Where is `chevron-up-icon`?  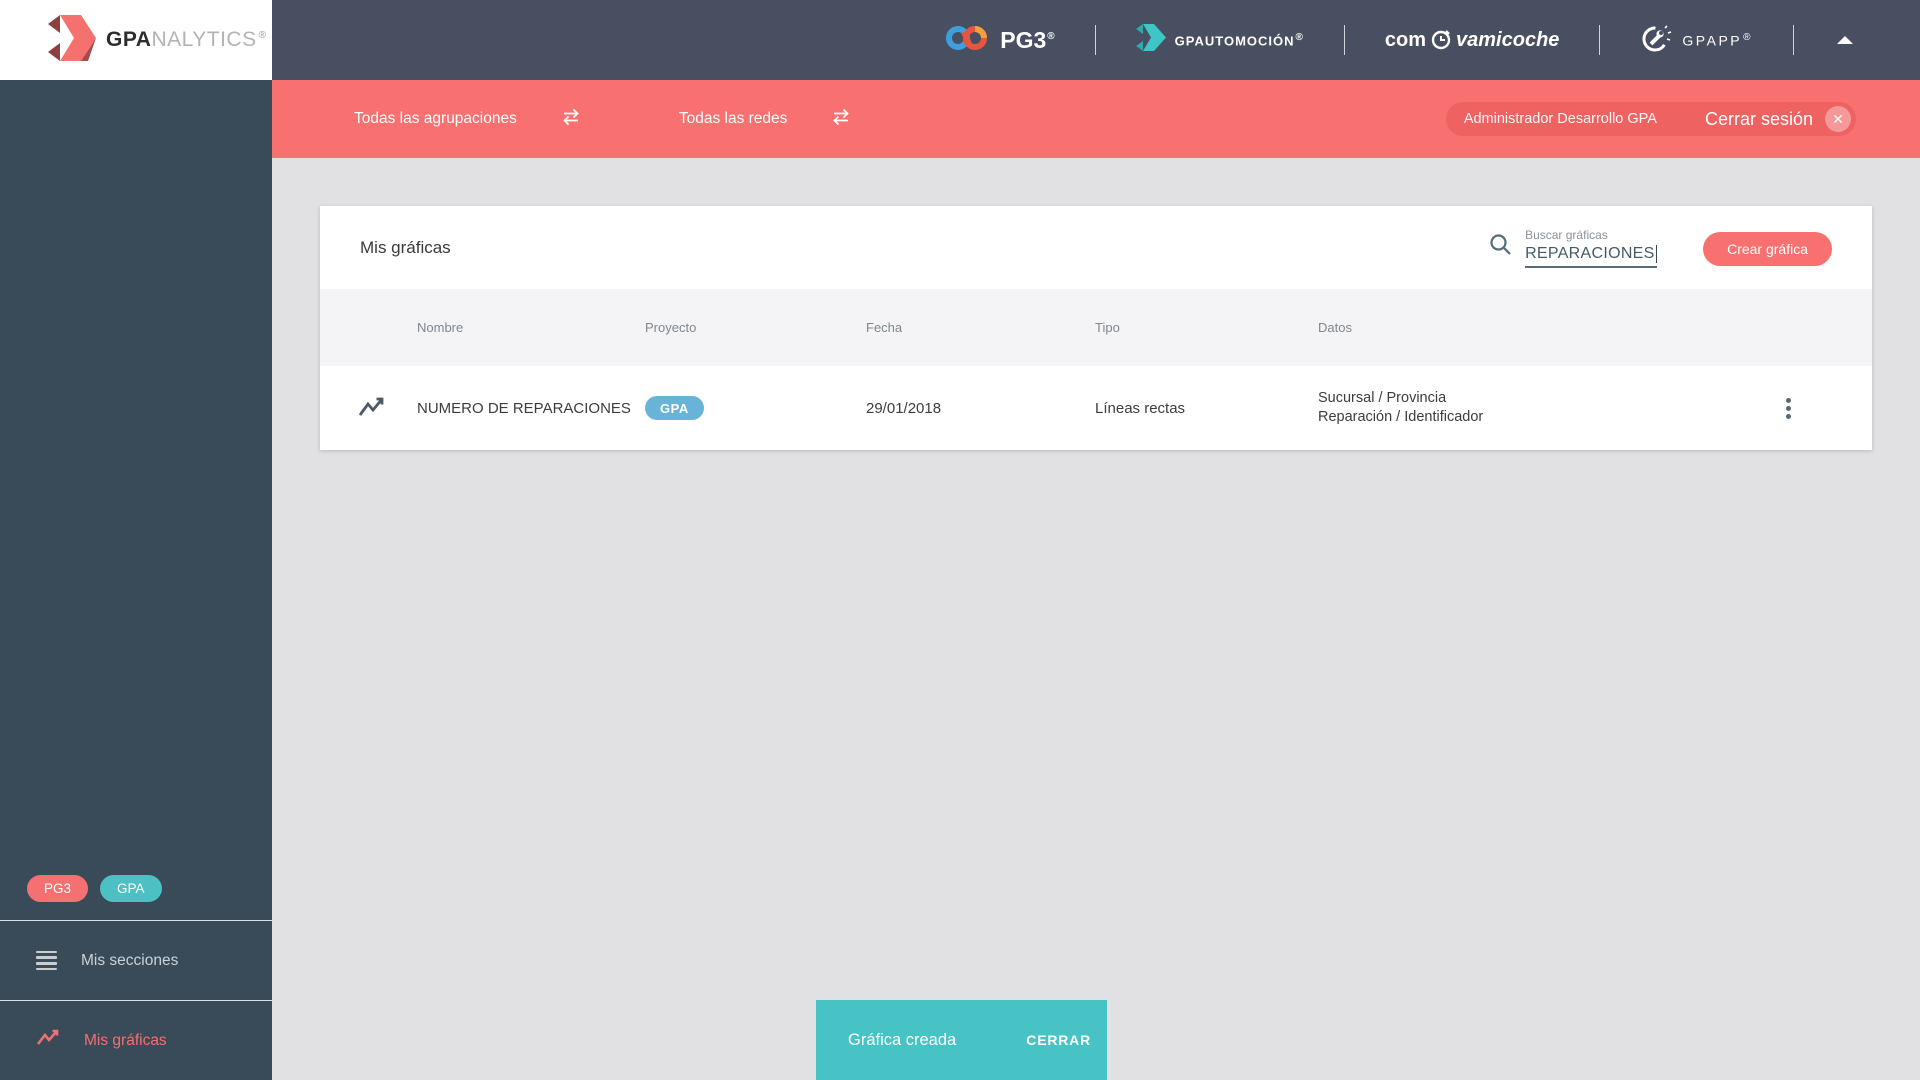
chevron-up-icon is located at coordinates (1845, 40).